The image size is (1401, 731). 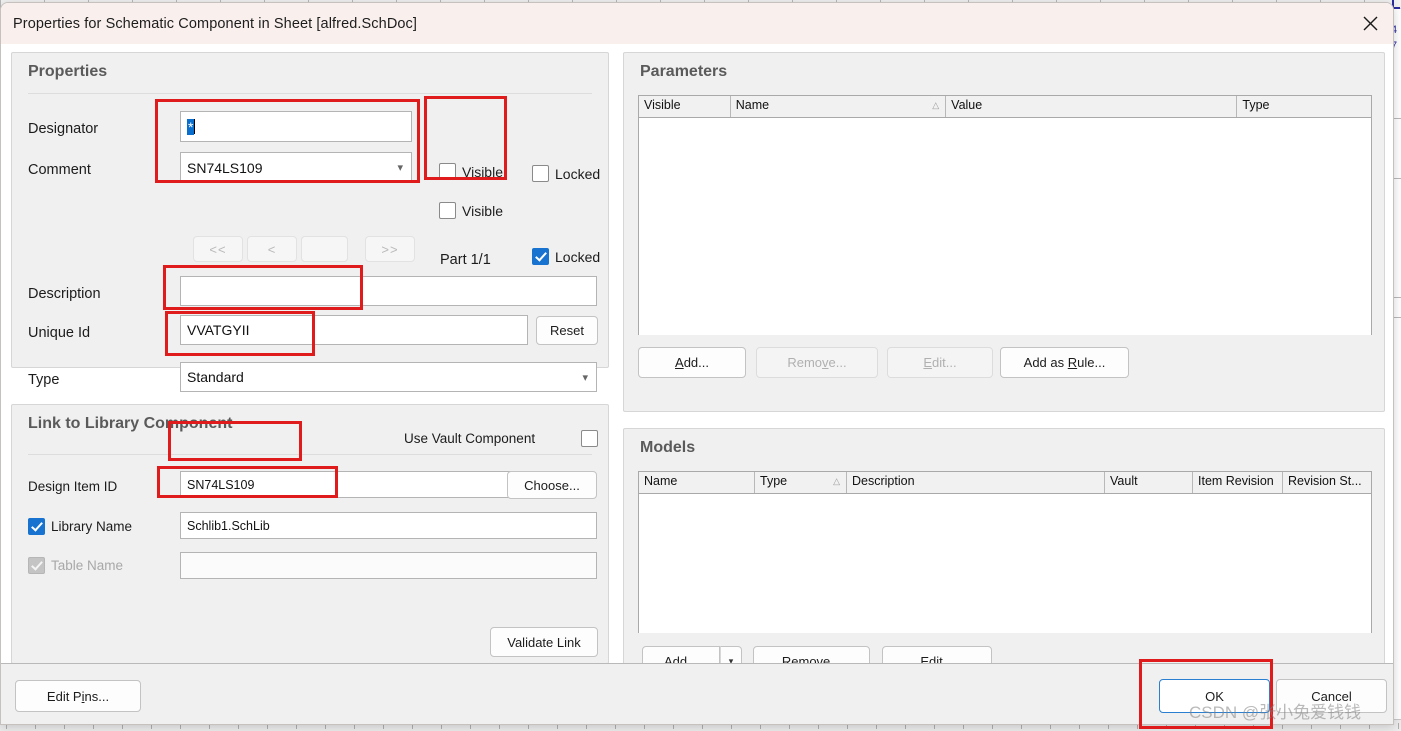 What do you see at coordinates (130, 423) in the screenshot?
I see `link-panel-title: Link to Library Component` at bounding box center [130, 423].